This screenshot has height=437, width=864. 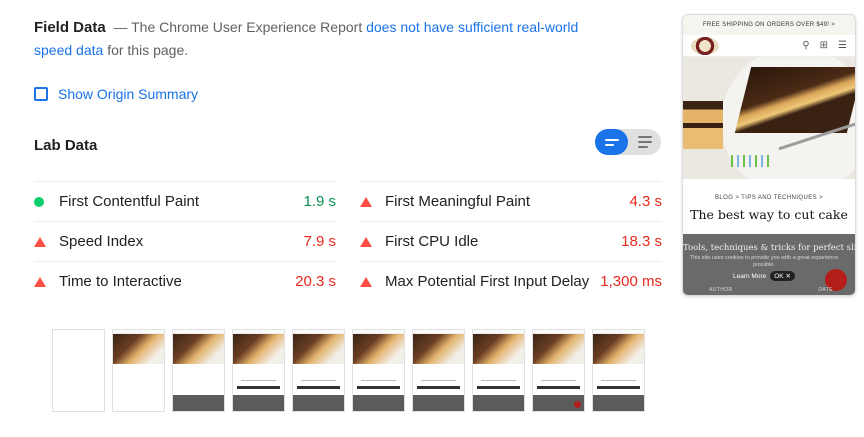 I want to click on view-toggle, so click(x=628, y=142).